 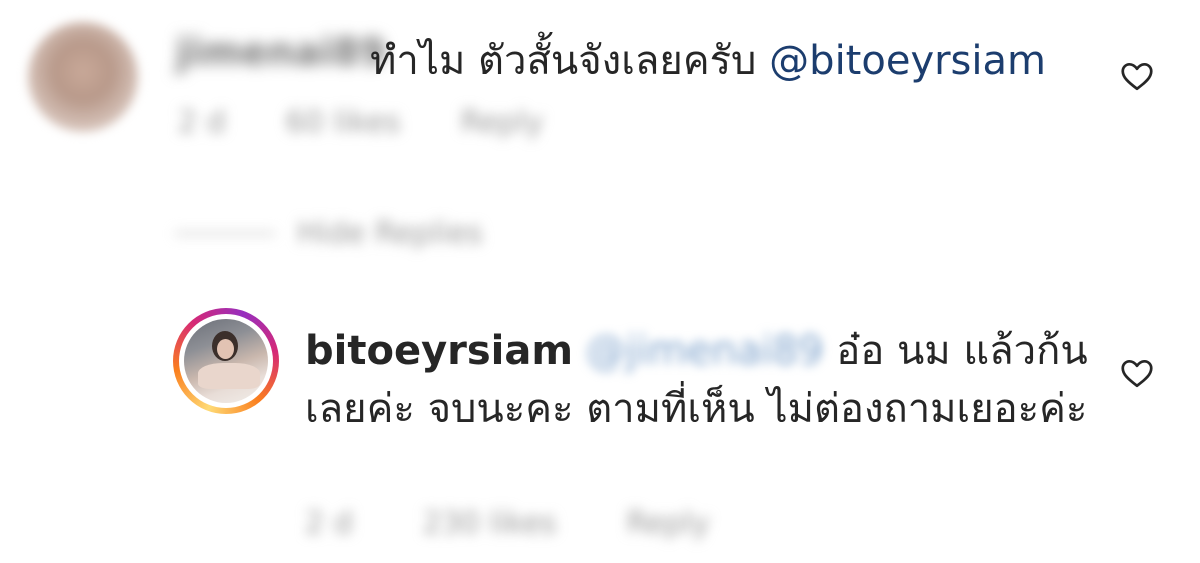 I want to click on comment-username: bitoeyrsiam, so click(x=439, y=351).